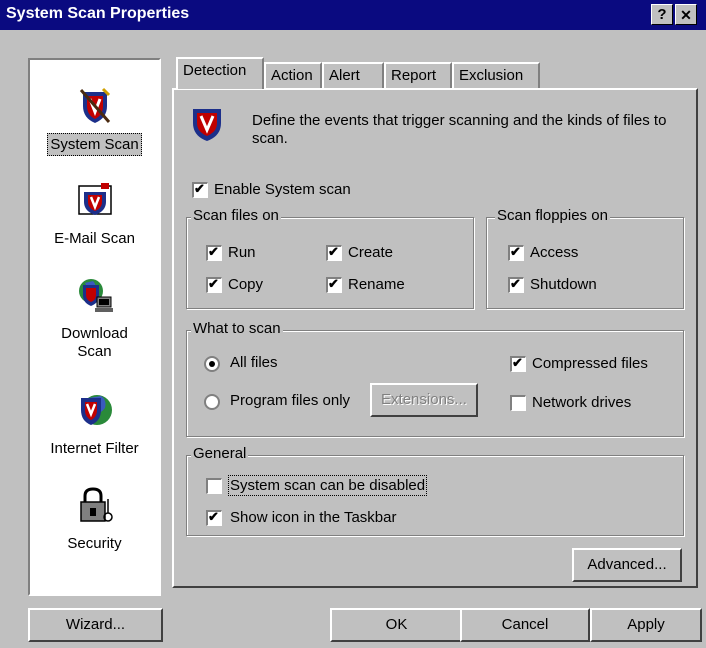 Image resolution: width=706 pixels, height=648 pixels. I want to click on sidebar-item-system-scan: System Scan, so click(94, 121).